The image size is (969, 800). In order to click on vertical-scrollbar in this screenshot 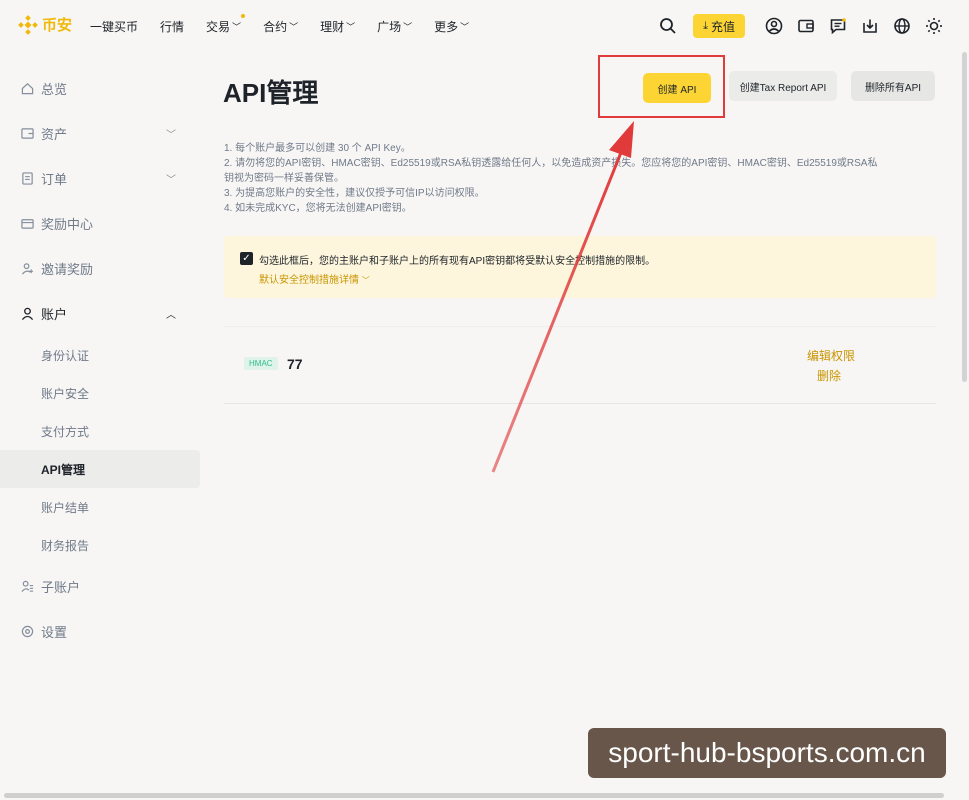, I will do `click(964, 217)`.